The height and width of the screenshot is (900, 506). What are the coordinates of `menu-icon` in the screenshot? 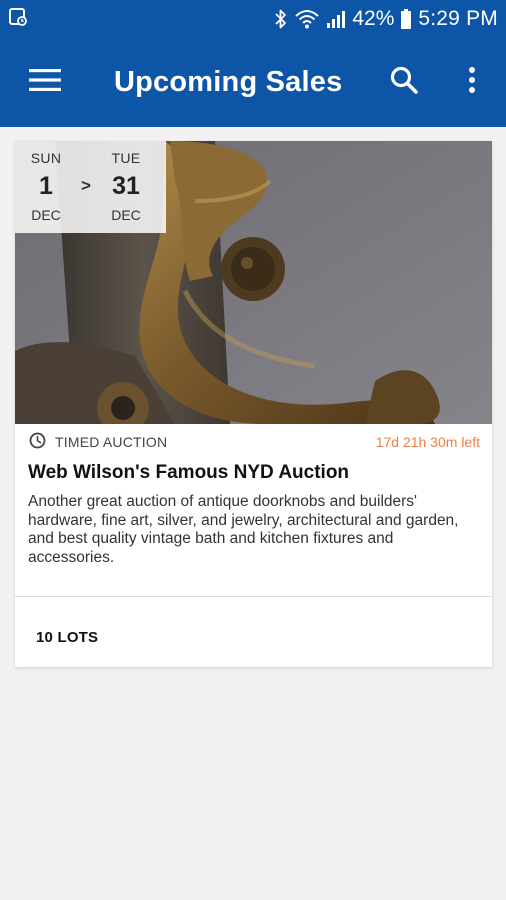 It's located at (45, 82).